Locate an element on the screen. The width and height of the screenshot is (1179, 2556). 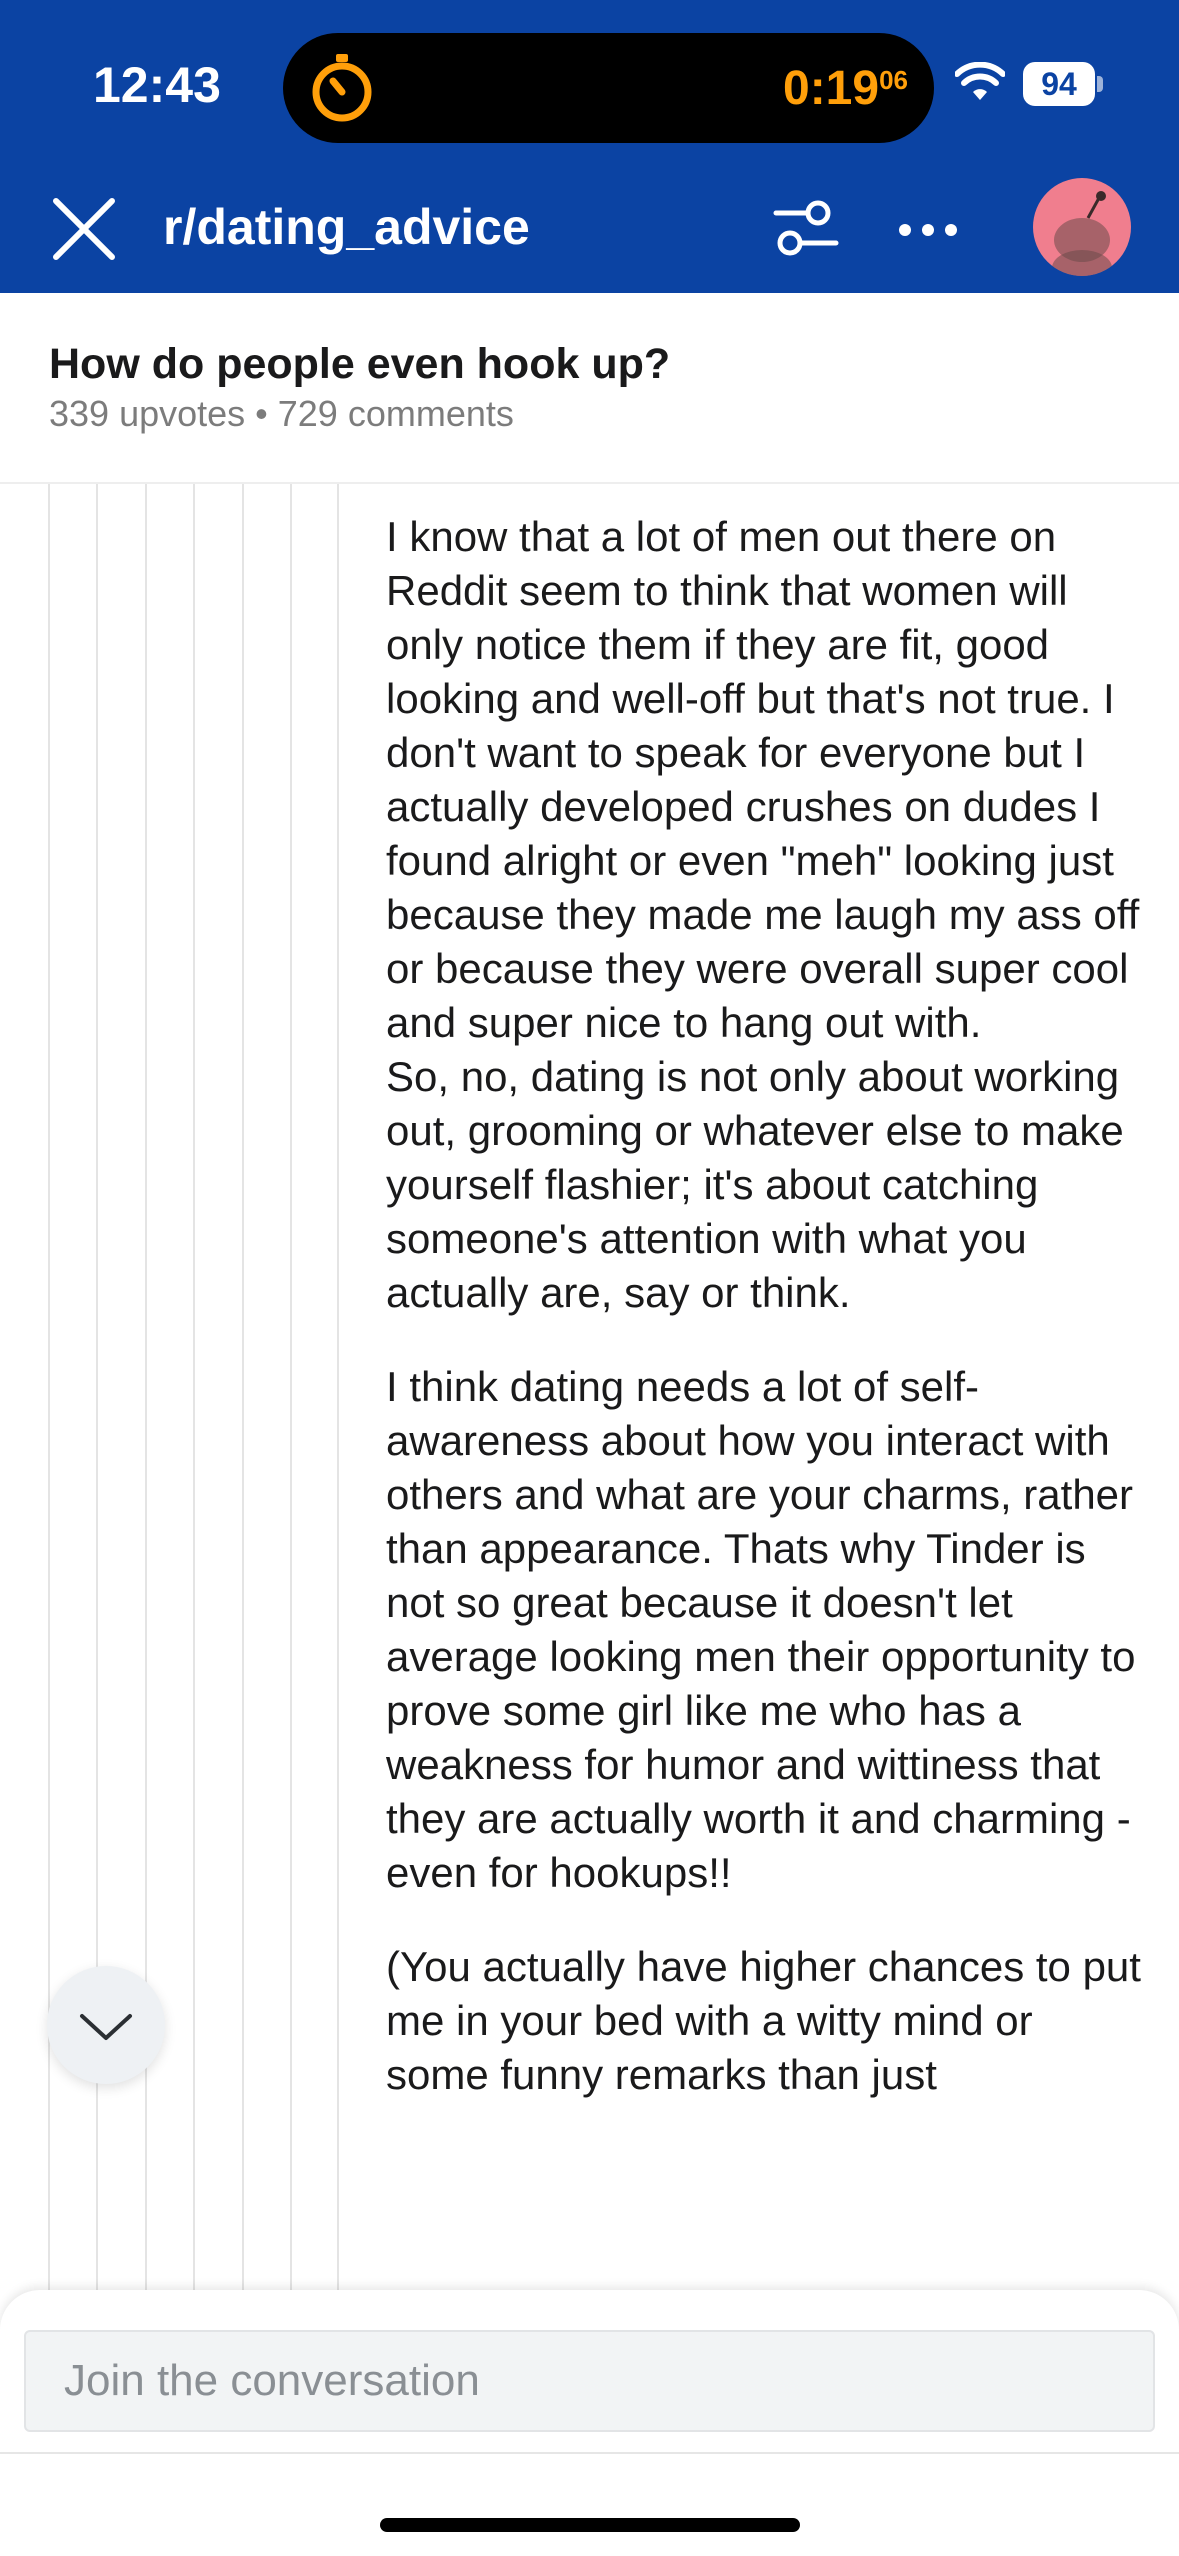
status-time: 12:43 is located at coordinates (157, 85).